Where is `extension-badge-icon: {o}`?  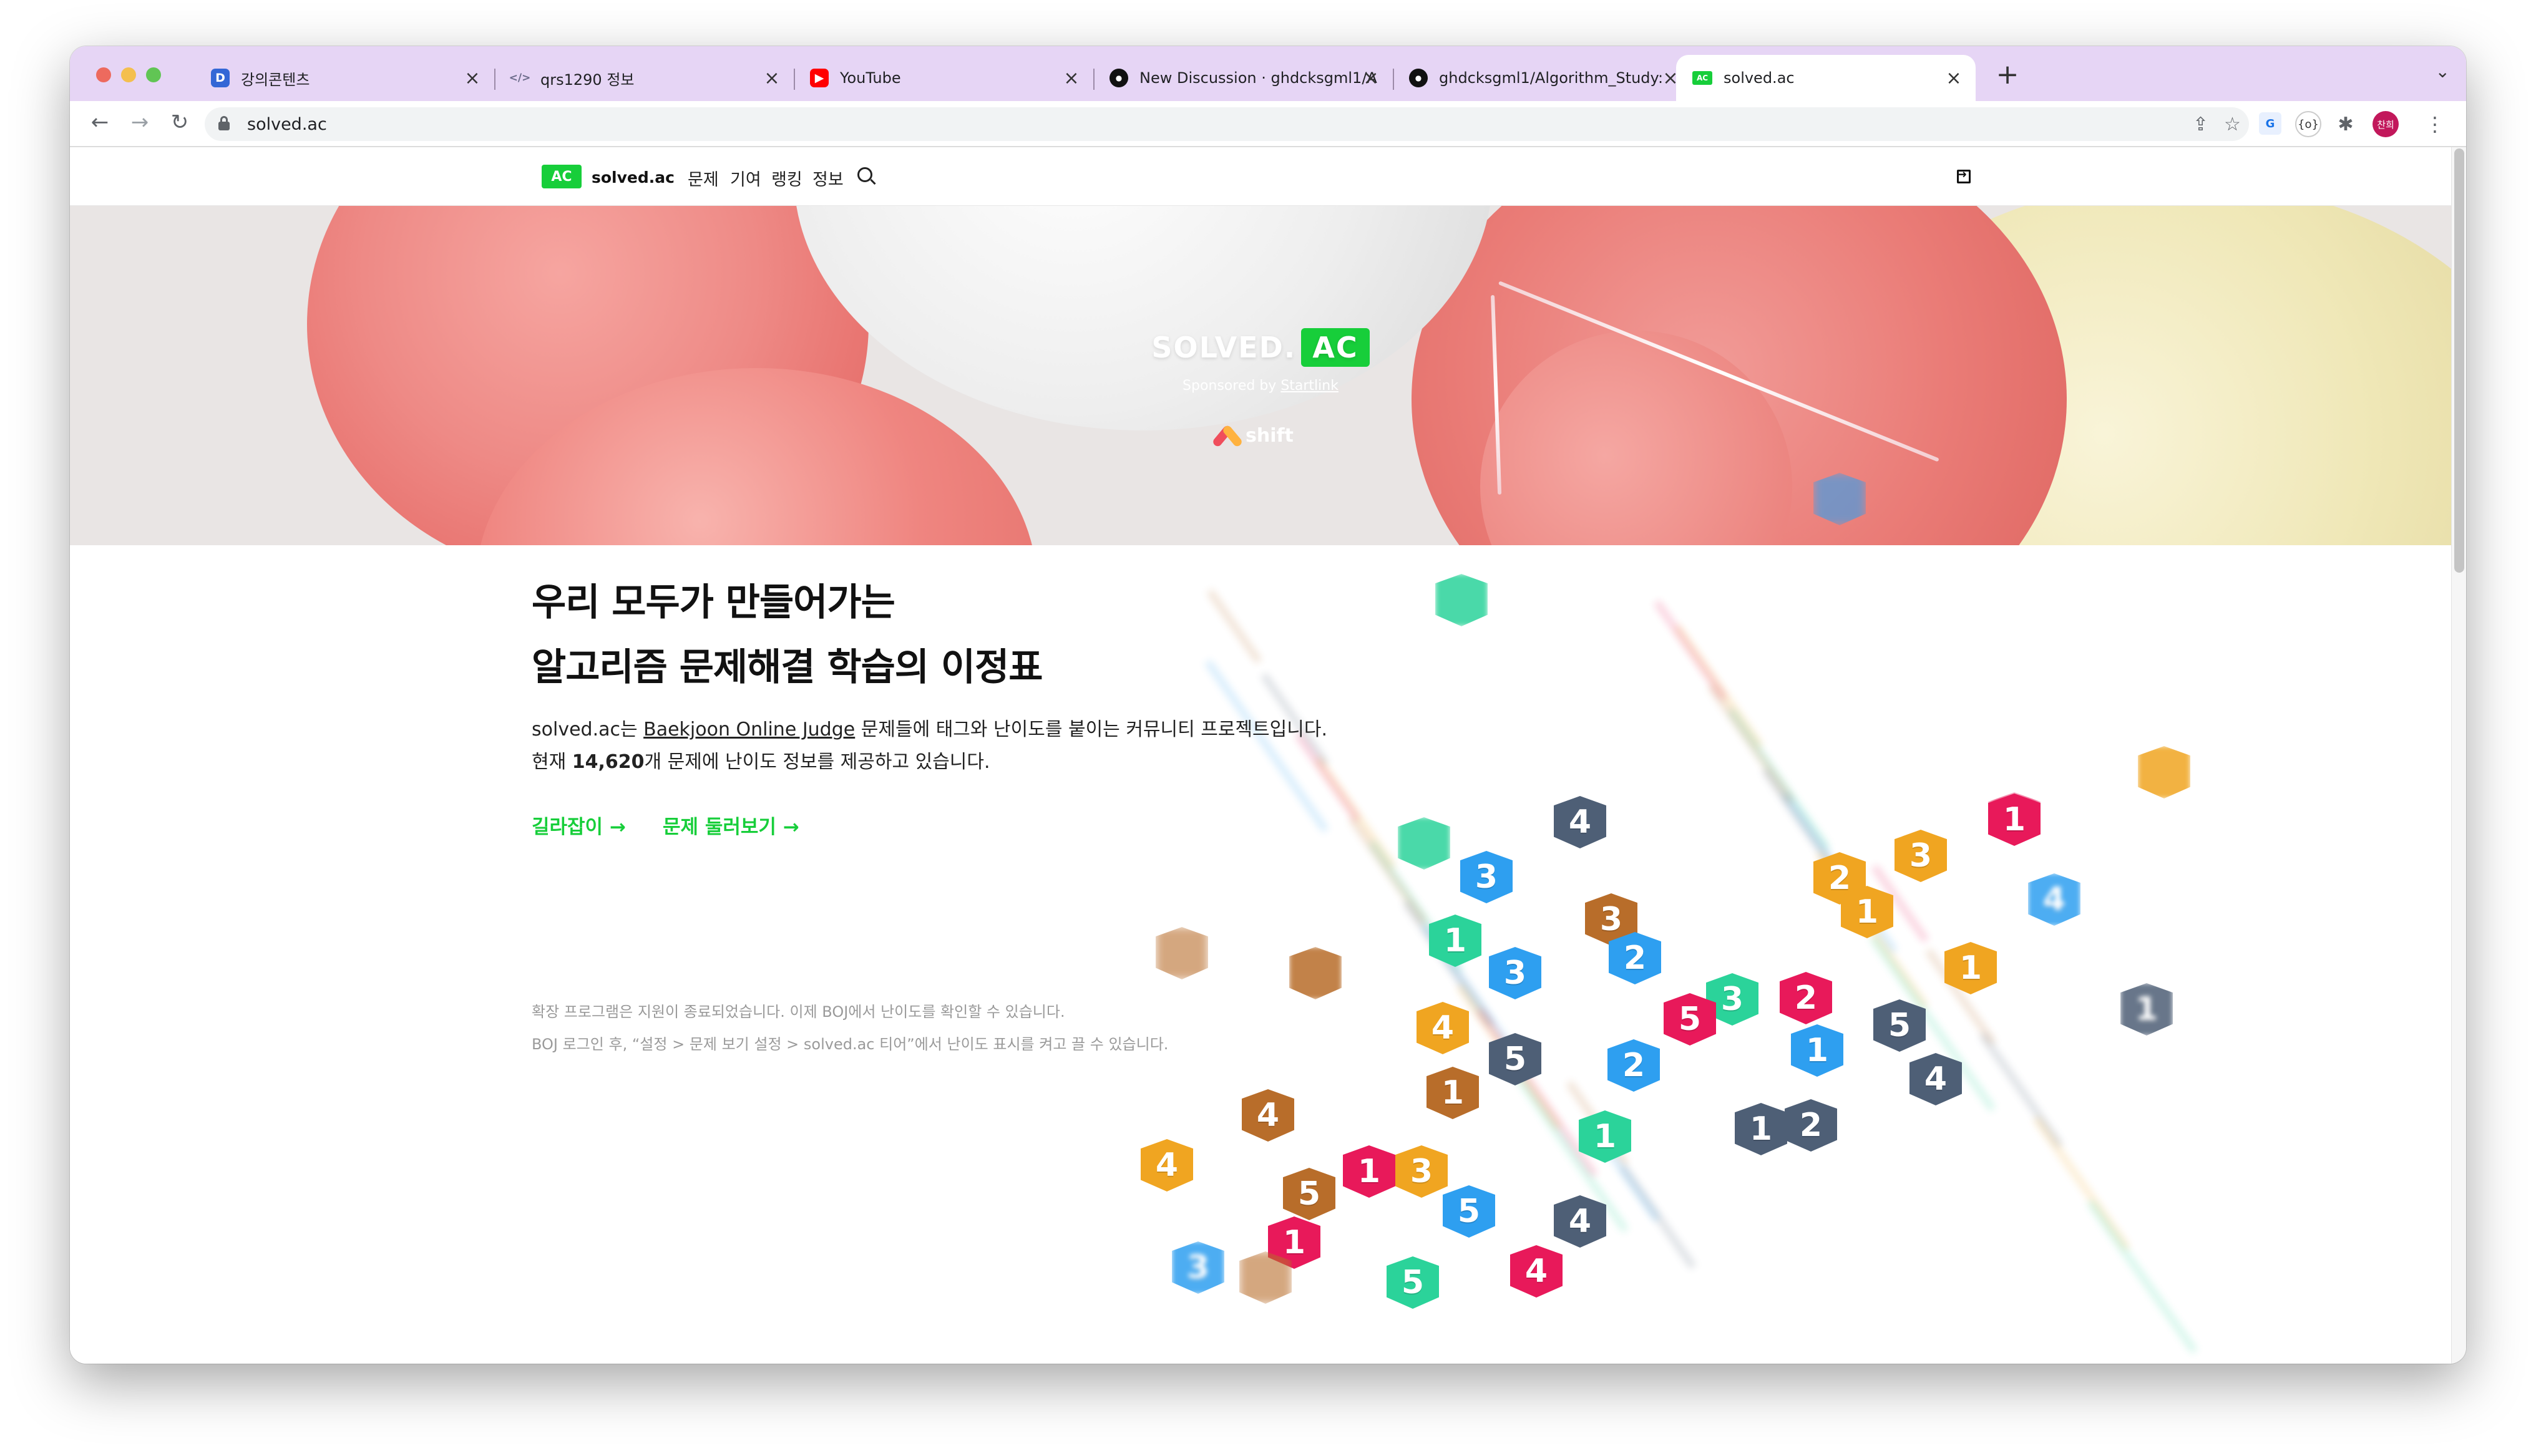
extension-badge-icon: {o} is located at coordinates (2308, 124).